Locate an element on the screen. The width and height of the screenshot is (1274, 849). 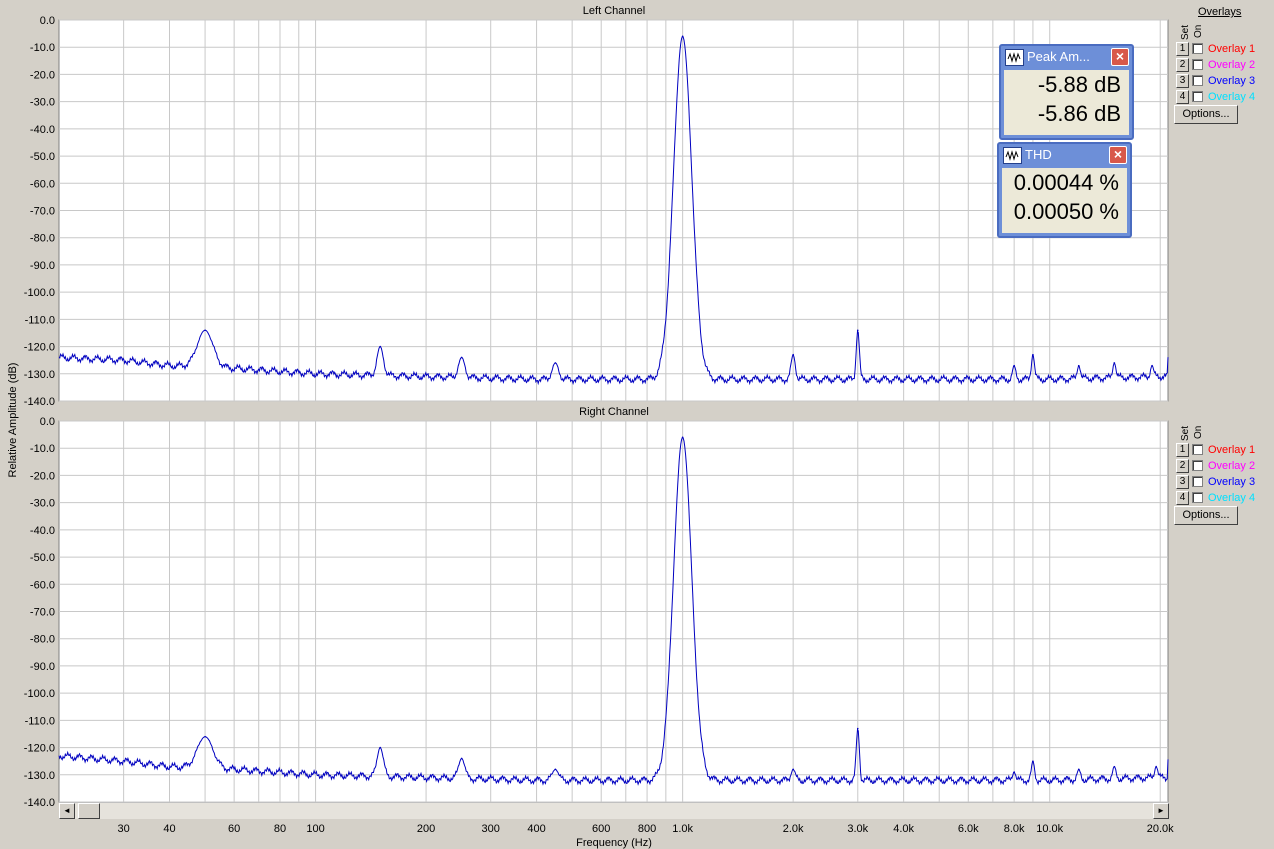
meter-value-right: 0.00050 % is located at coordinates (1066, 211).